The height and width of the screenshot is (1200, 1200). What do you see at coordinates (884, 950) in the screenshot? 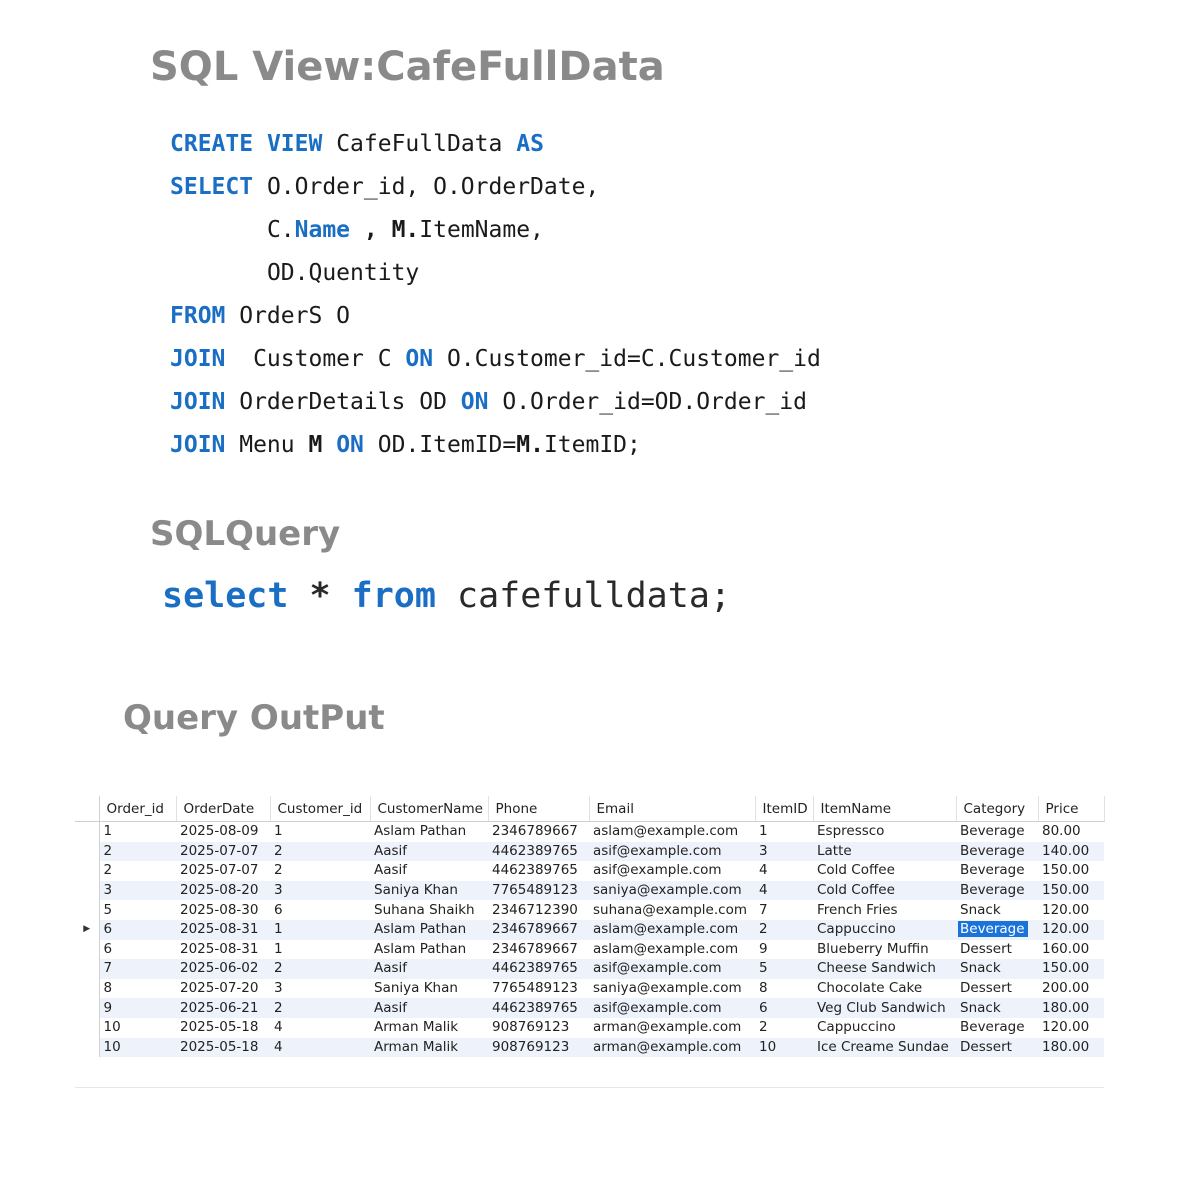
I see `cell-itemname: Blueberry Muffin` at bounding box center [884, 950].